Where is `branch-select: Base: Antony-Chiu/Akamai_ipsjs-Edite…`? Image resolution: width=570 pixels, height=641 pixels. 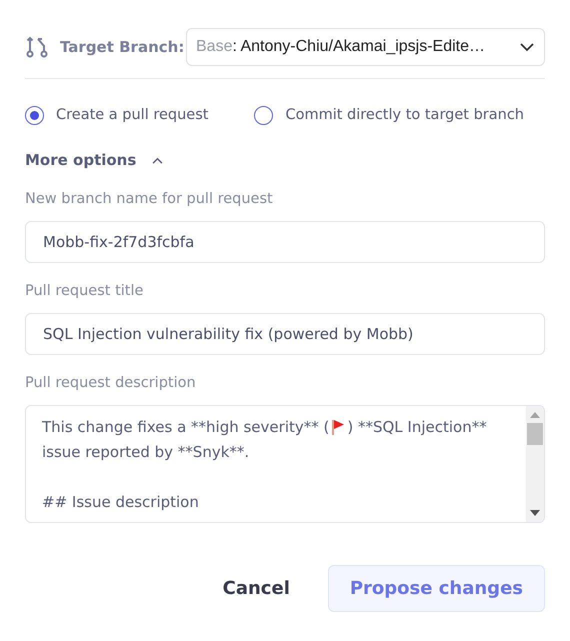 branch-select: Base: Antony-Chiu/Akamai_ipsjs-Edite… is located at coordinates (365, 47).